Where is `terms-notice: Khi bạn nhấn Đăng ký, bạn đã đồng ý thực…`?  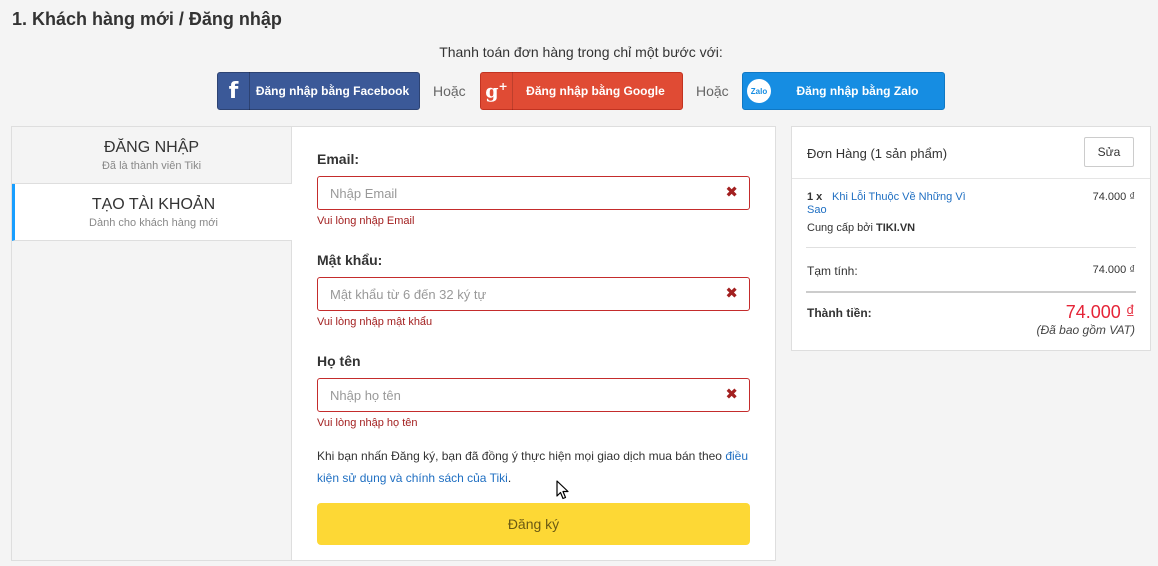 terms-notice: Khi bạn nhấn Đăng ký, bạn đã đồng ý thực… is located at coordinates (534, 467).